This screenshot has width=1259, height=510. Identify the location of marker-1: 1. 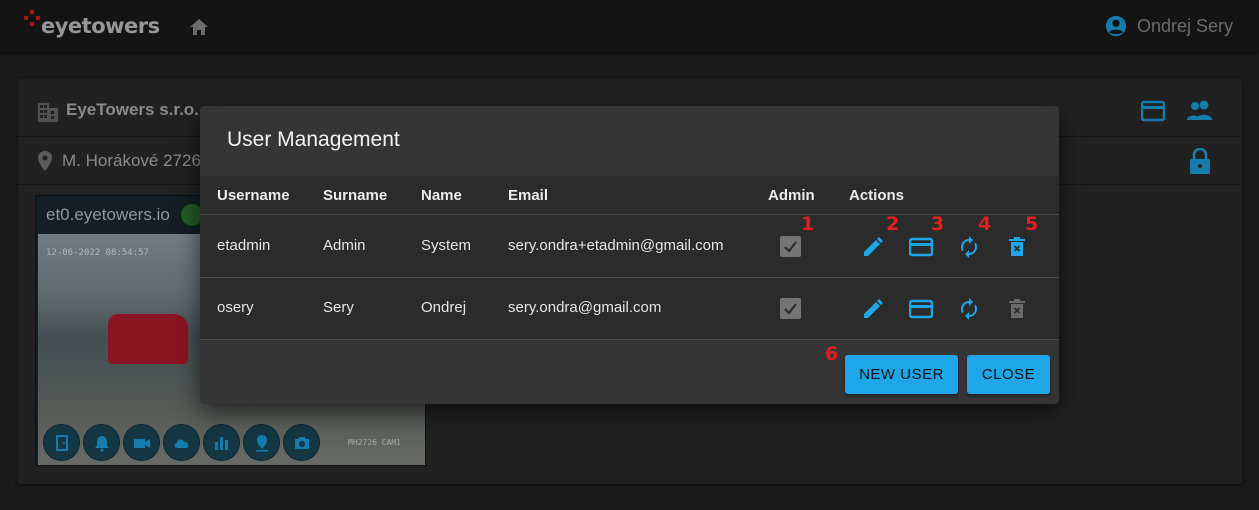
(808, 224).